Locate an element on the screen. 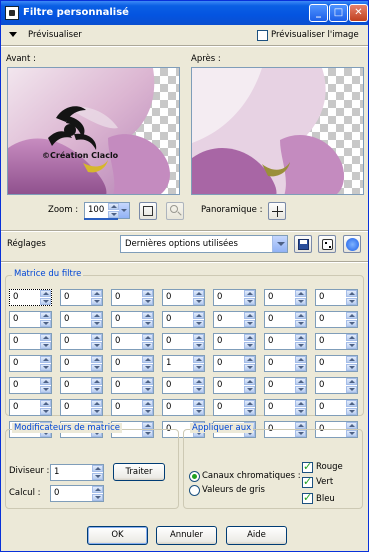  maximize-button: □ is located at coordinates (338, 13).